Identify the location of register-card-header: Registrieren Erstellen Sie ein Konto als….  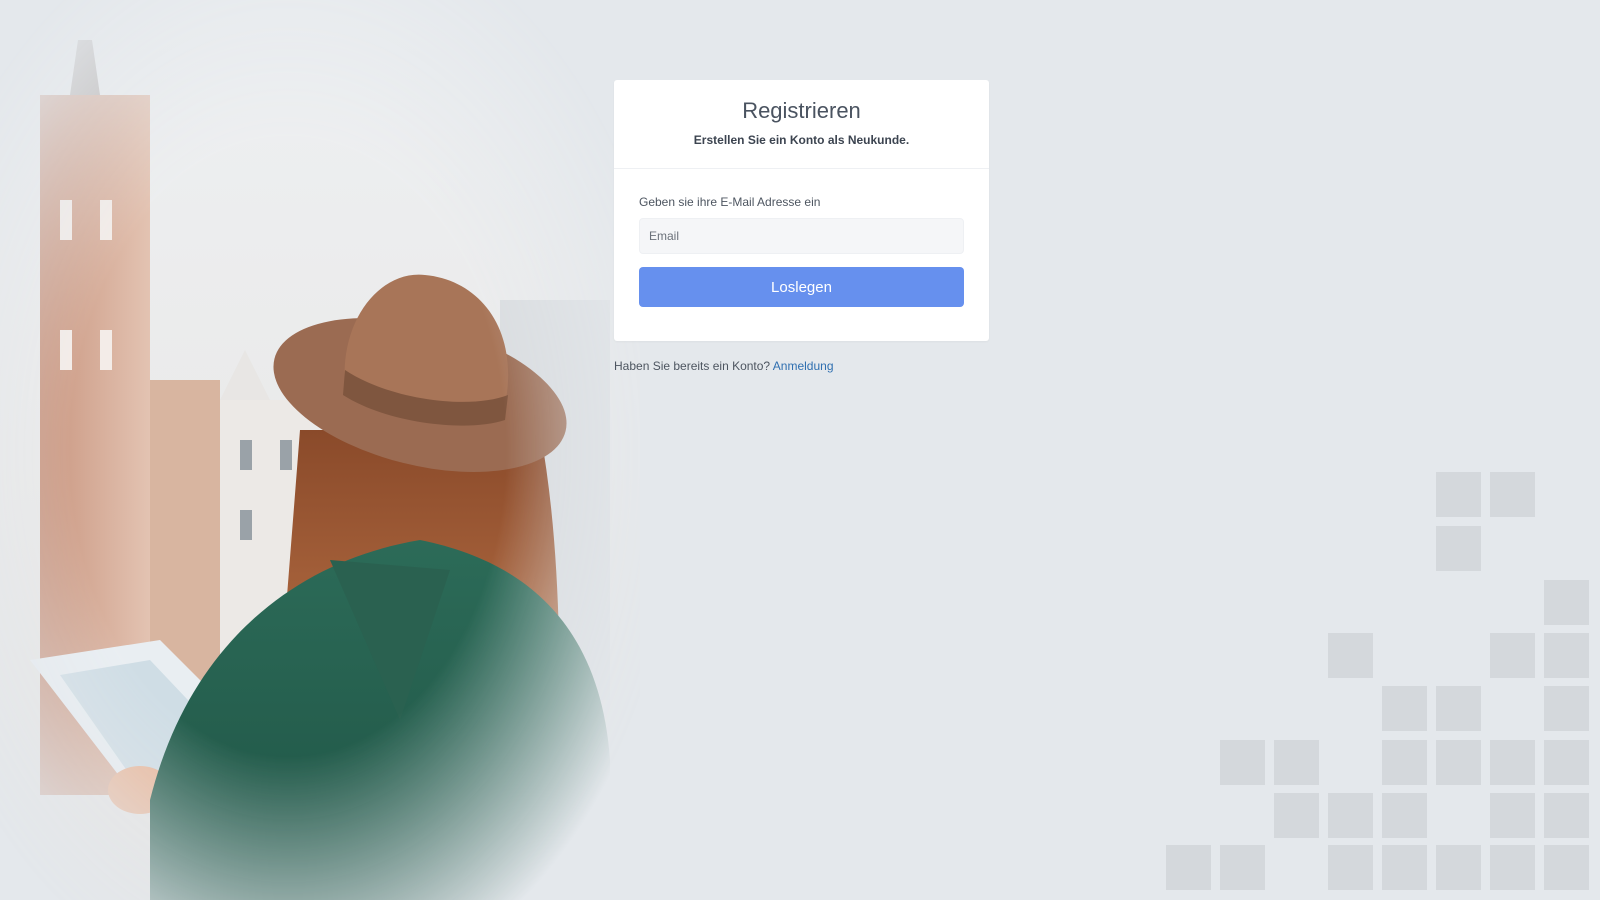
(801, 124).